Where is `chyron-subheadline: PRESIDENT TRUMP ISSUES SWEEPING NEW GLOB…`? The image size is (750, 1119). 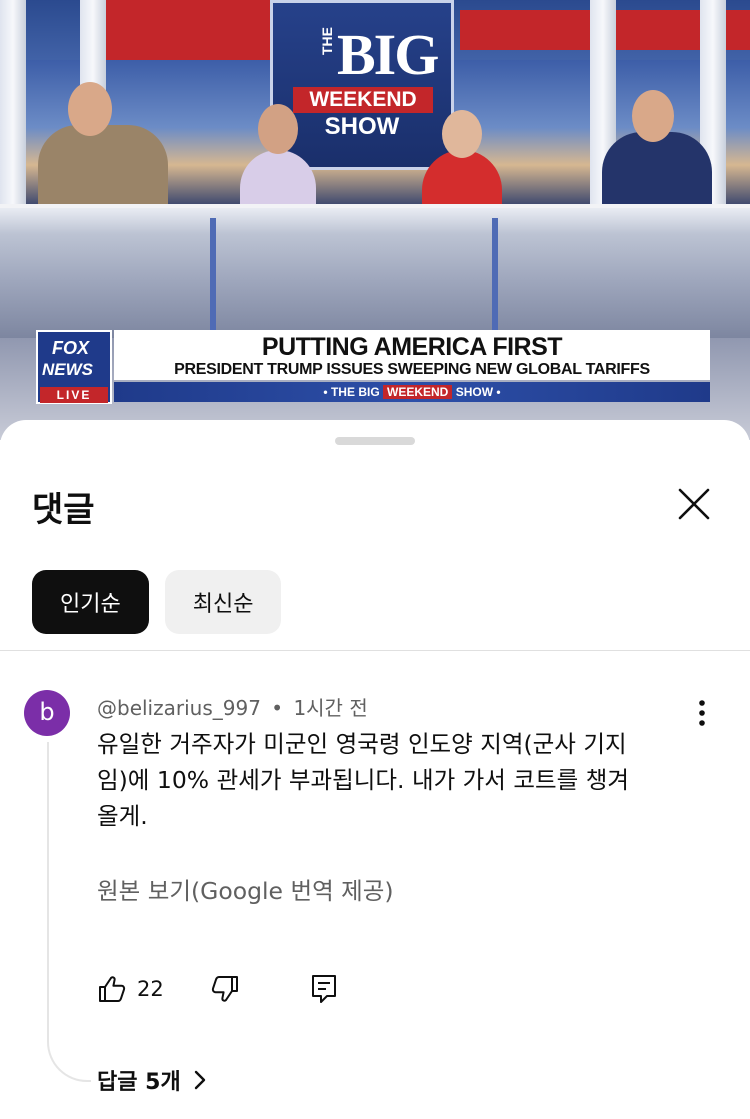 chyron-subheadline: PRESIDENT TRUMP ISSUES SWEEPING NEW GLOB… is located at coordinates (412, 369).